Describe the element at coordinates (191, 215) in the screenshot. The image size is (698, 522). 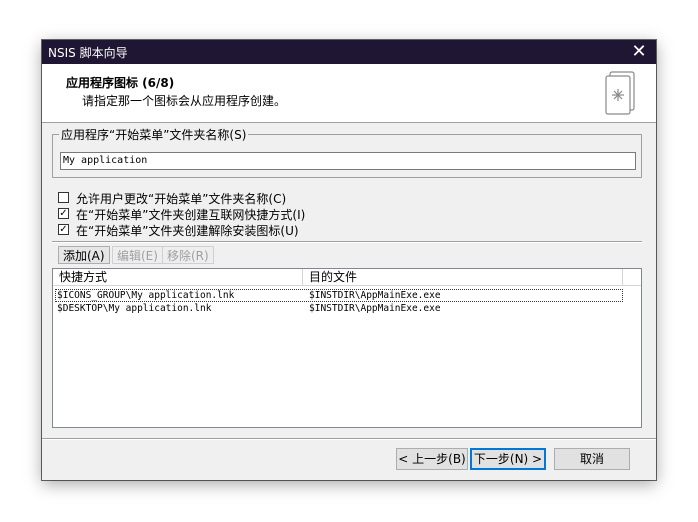
I see `checkbox-label: 在“开始菜单”文件夹创建互联网快捷方式(I)` at that location.